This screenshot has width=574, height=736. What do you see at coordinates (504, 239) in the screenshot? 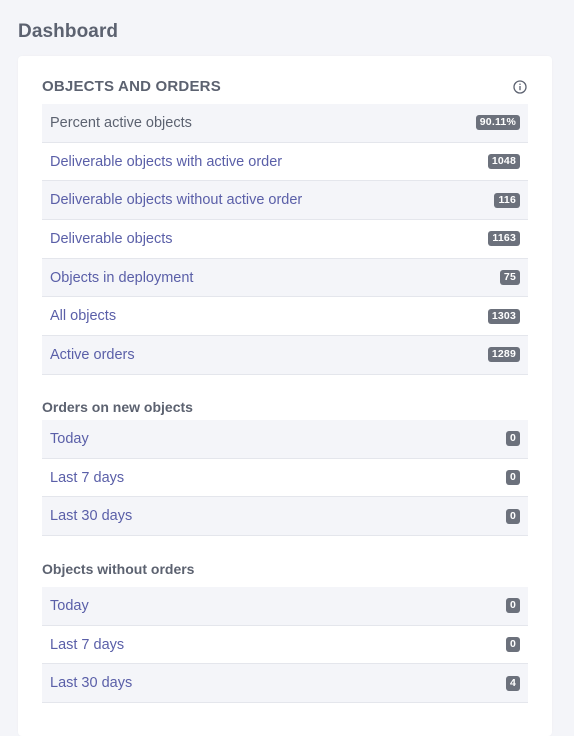
I see `count-badge: 1163` at bounding box center [504, 239].